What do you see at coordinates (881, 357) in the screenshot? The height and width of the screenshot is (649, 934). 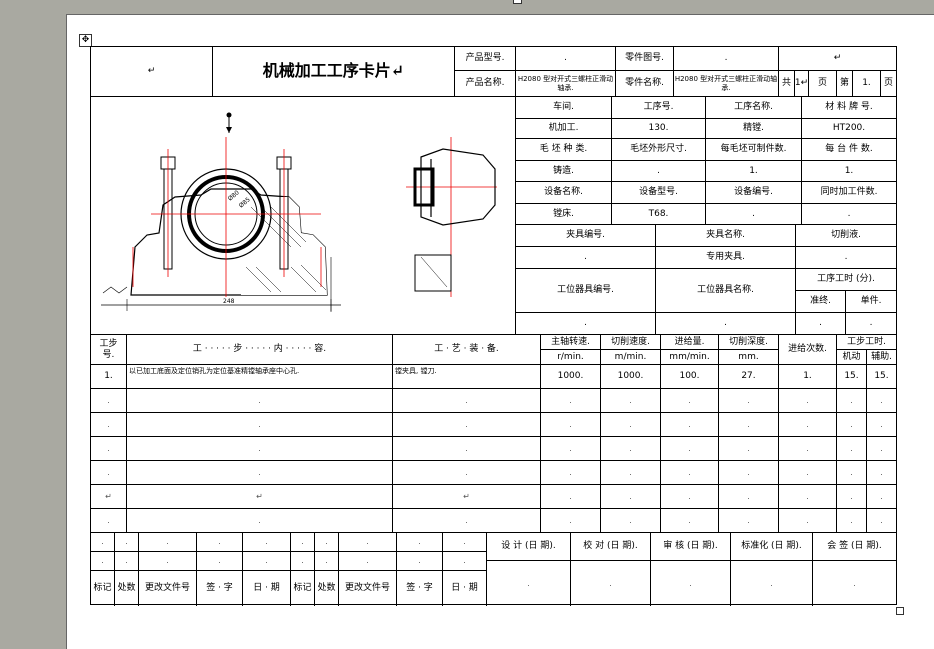 I see `col-aux-time: 辅助.` at bounding box center [881, 357].